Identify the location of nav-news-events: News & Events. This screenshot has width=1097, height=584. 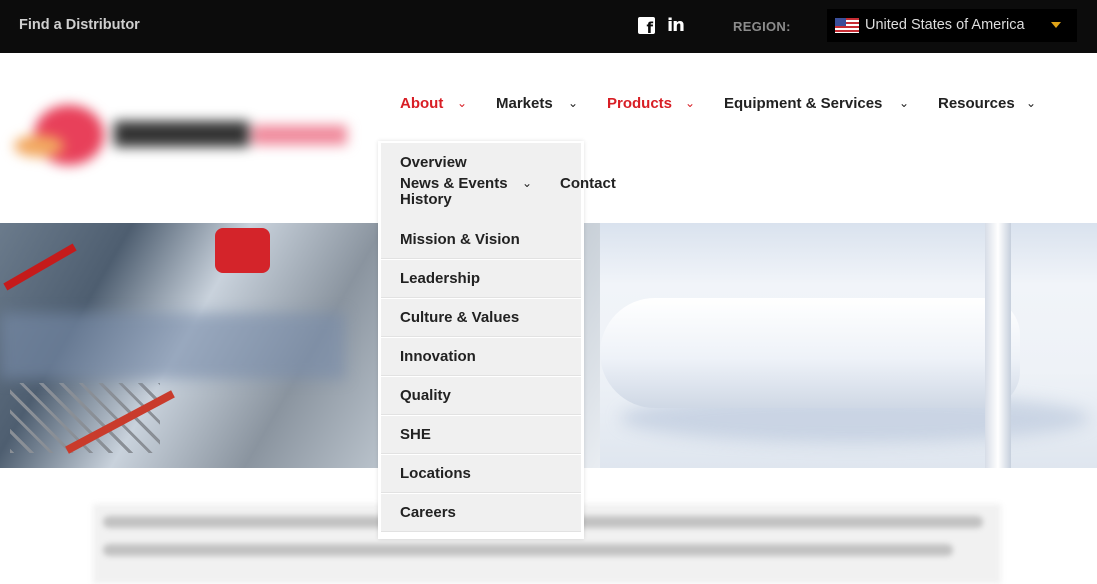
(454, 183).